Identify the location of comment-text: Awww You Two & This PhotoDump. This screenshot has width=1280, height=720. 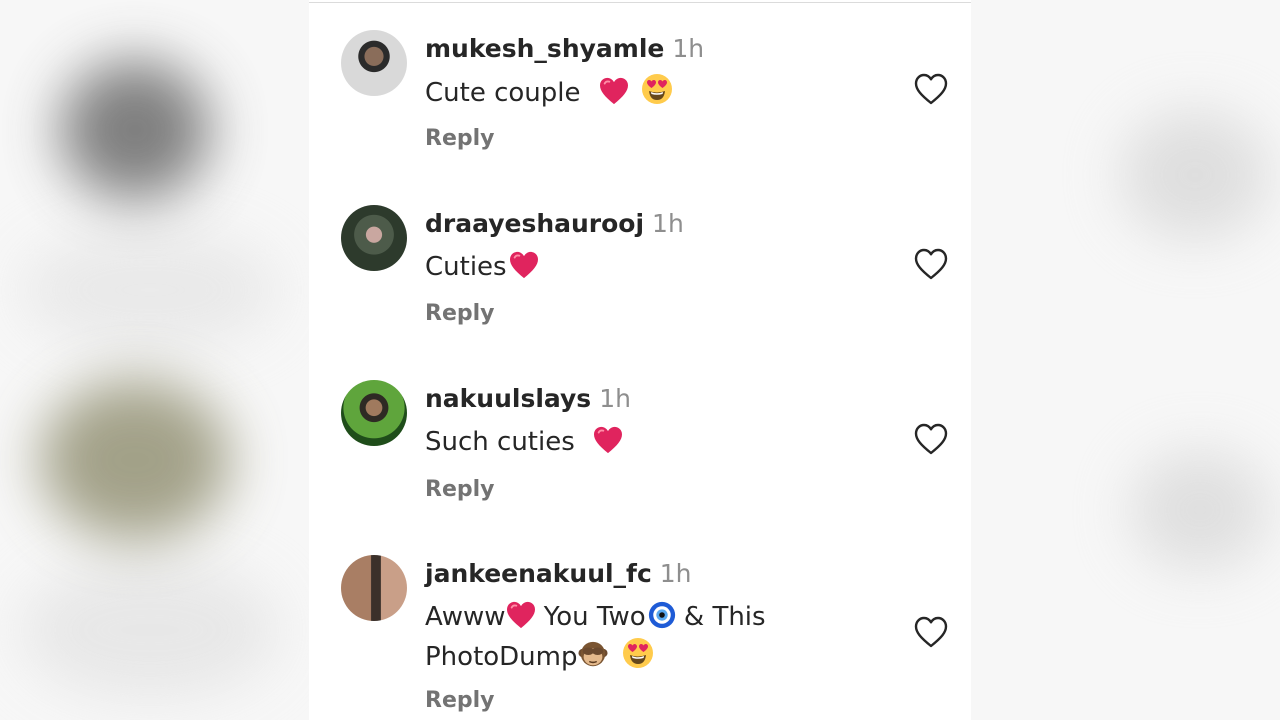
(660, 637).